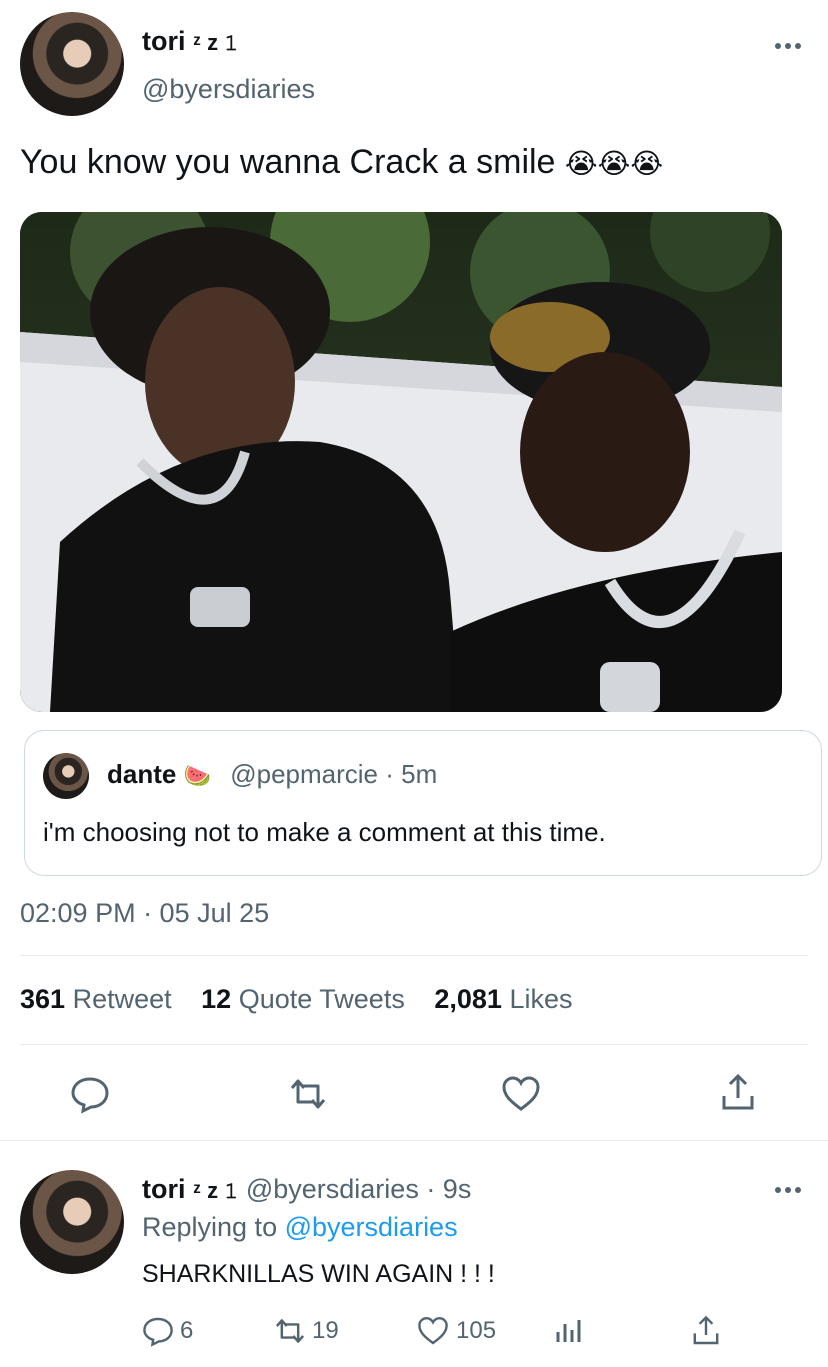  Describe the element at coordinates (476, 1330) in the screenshot. I see `like-count: 105` at that location.